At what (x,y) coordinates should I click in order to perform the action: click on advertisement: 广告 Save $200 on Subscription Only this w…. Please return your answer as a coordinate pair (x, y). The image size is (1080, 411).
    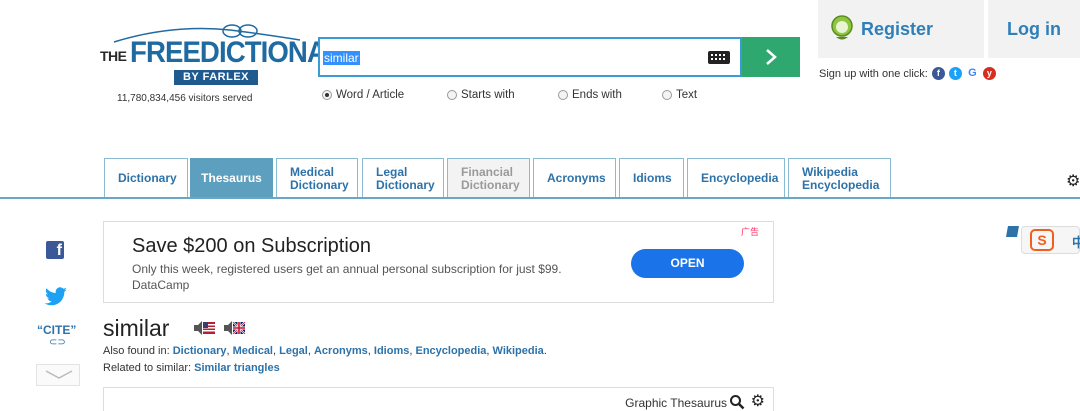
    Looking at the image, I should click on (438, 262).